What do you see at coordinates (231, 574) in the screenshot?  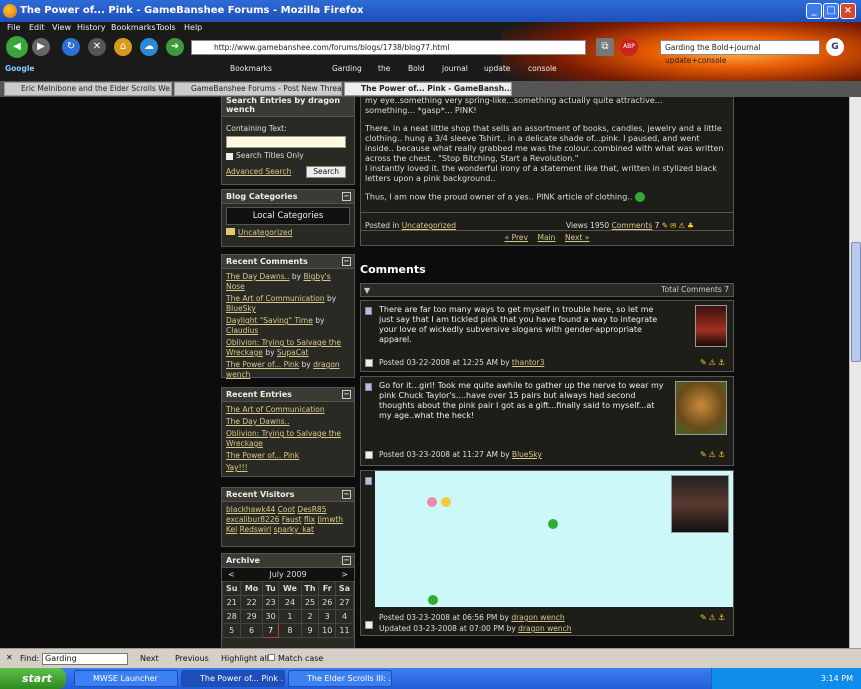 I see `archive-prev-month: <` at bounding box center [231, 574].